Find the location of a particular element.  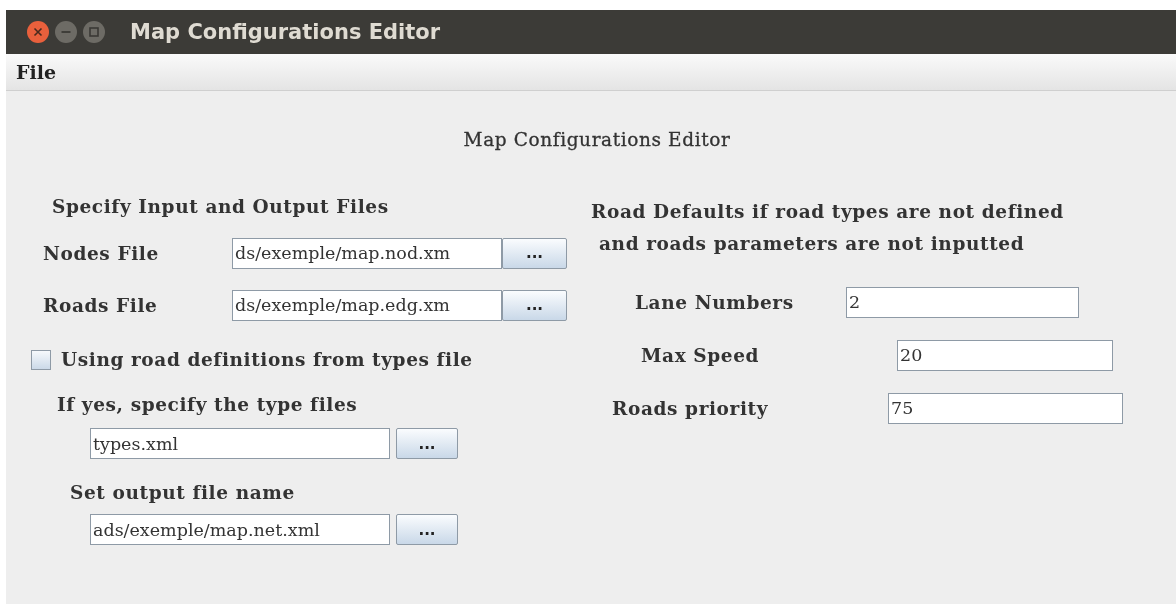

checkbox is located at coordinates (41, 359).